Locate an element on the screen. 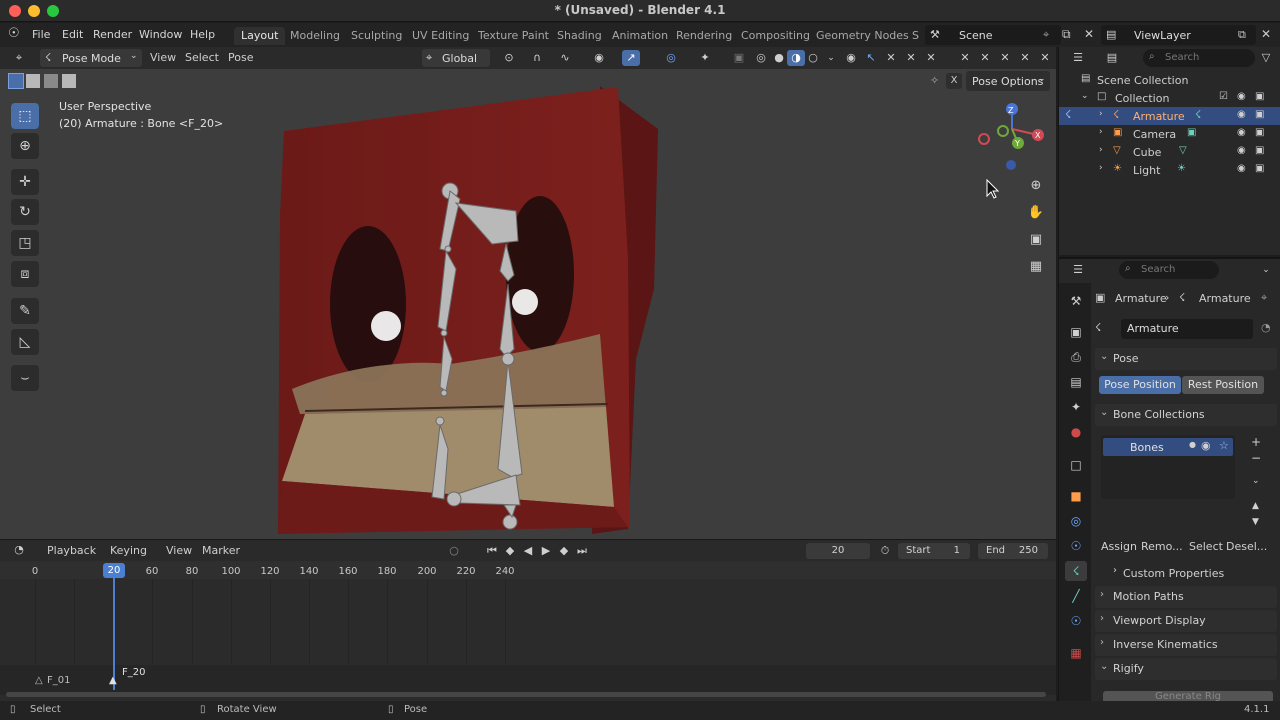 The height and width of the screenshot is (720, 1280). solid-shading-icon: ● is located at coordinates (779, 58).